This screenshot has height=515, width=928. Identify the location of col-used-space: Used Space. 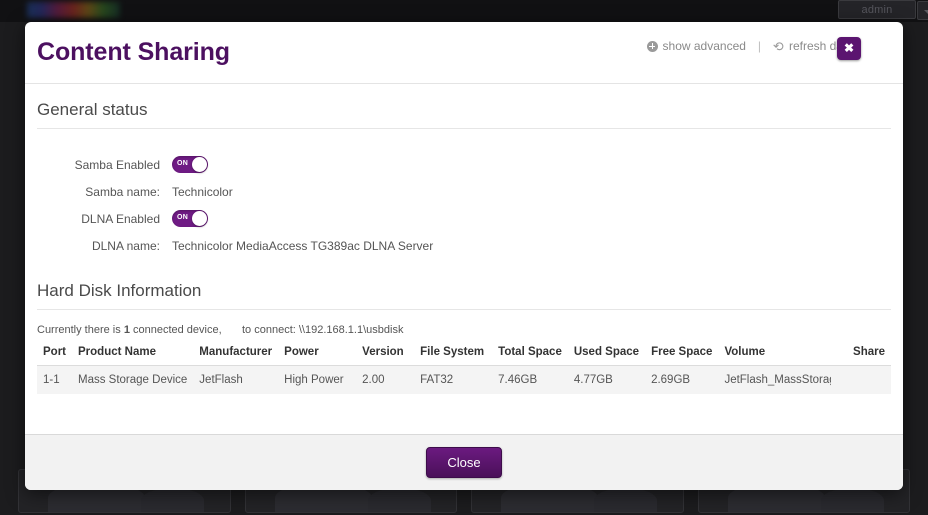
(606, 354).